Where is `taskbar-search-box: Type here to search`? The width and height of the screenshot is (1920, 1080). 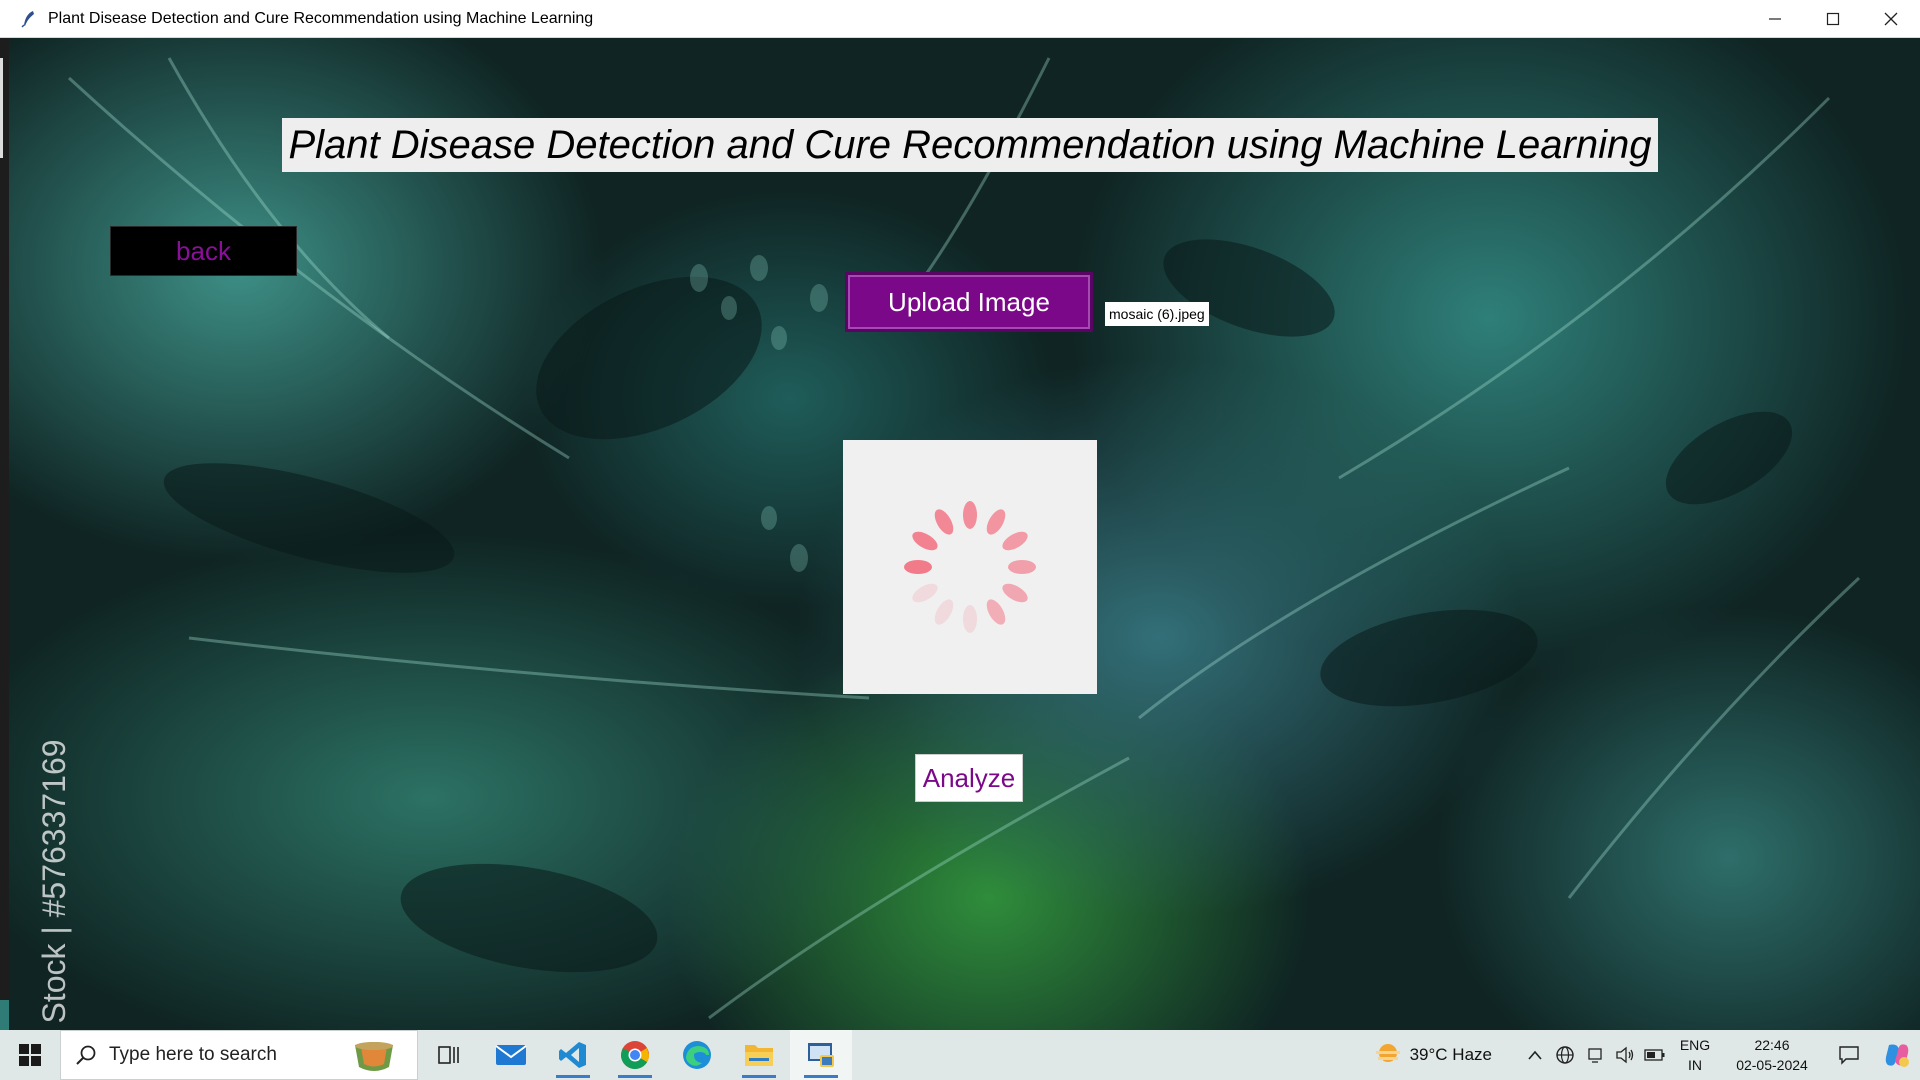 taskbar-search-box: Type here to search is located at coordinates (239, 1055).